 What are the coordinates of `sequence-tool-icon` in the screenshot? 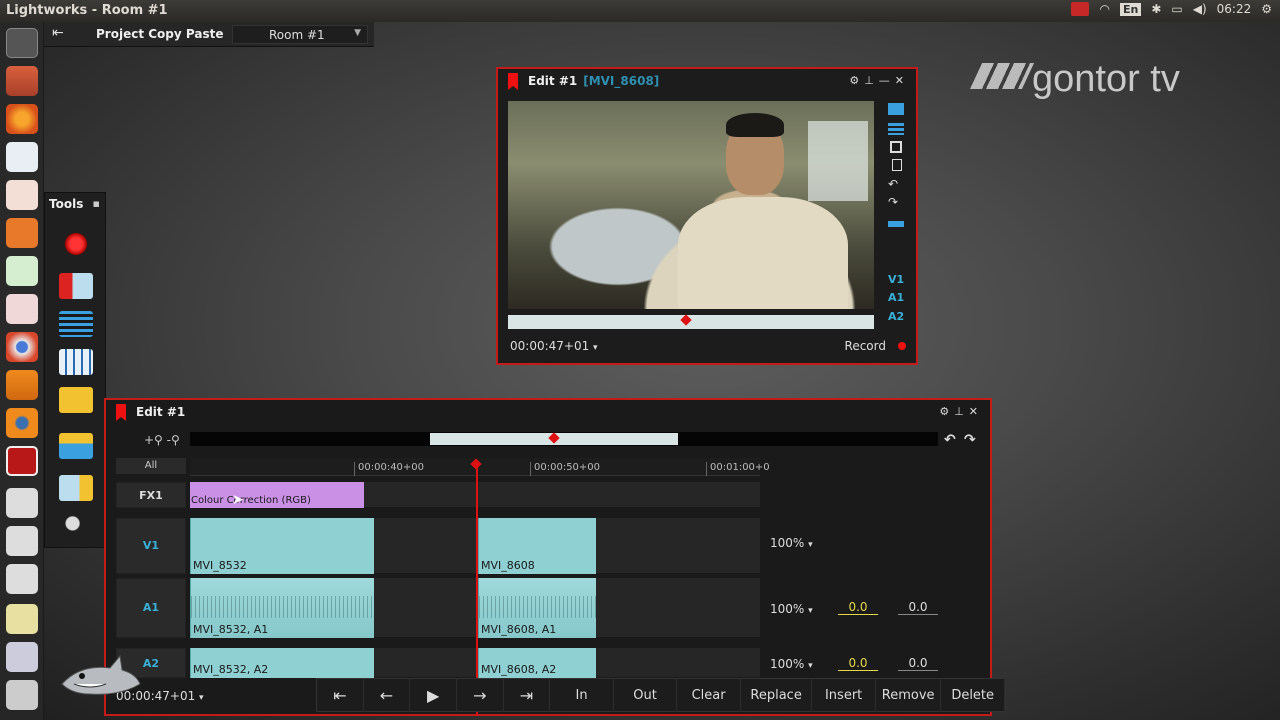 It's located at (76, 324).